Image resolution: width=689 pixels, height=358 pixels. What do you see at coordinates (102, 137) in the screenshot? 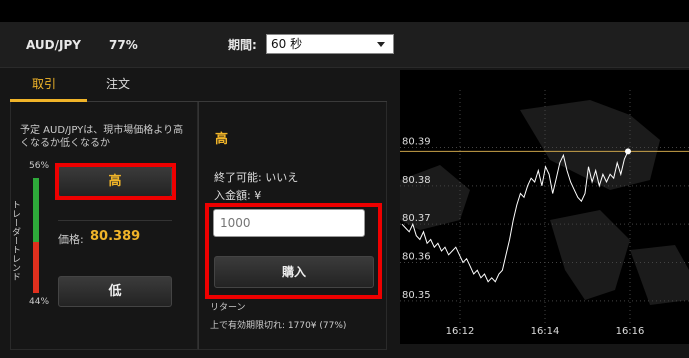
I see `prediction-description: 予定 AUD/JPYは、現市場価格より高くなるか低くなるか` at bounding box center [102, 137].